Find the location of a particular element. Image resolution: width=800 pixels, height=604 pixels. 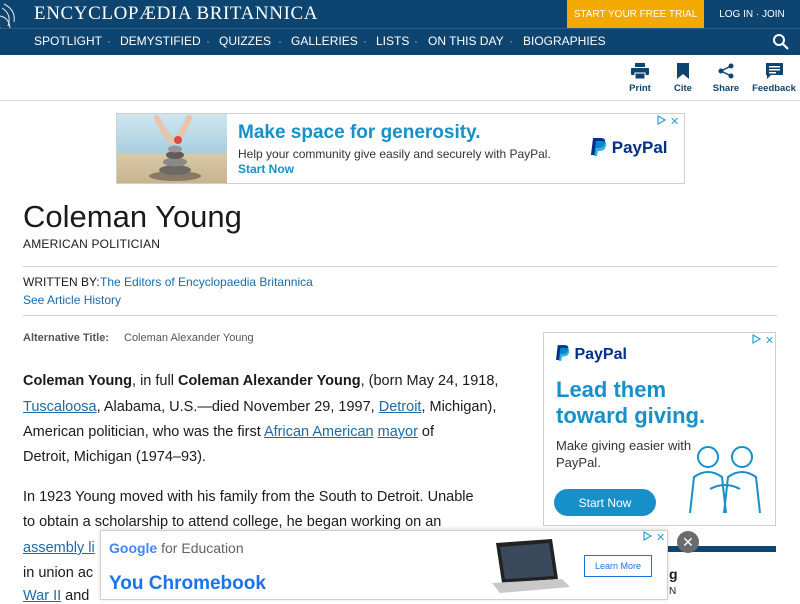

feedback-icon is located at coordinates (774, 71).